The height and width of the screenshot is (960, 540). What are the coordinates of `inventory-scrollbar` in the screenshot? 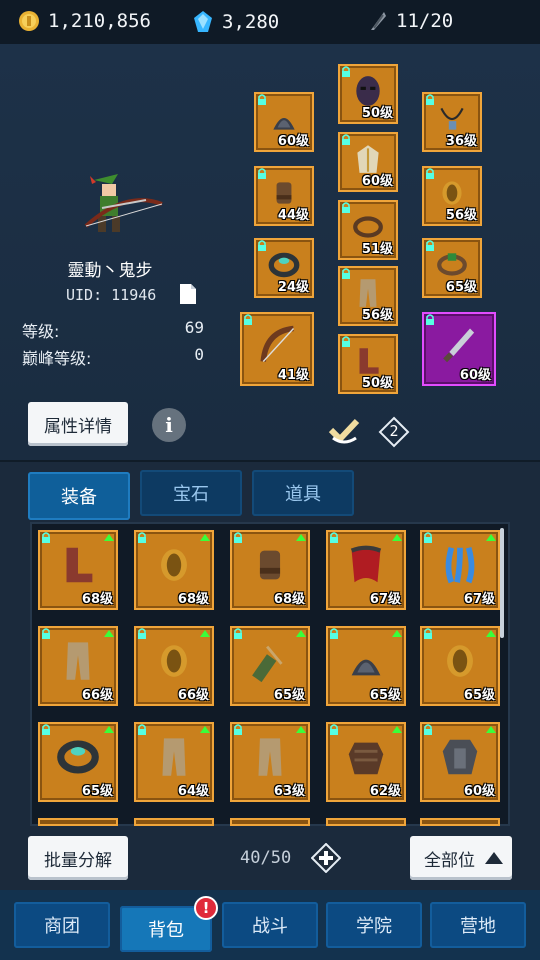 It's located at (502, 583).